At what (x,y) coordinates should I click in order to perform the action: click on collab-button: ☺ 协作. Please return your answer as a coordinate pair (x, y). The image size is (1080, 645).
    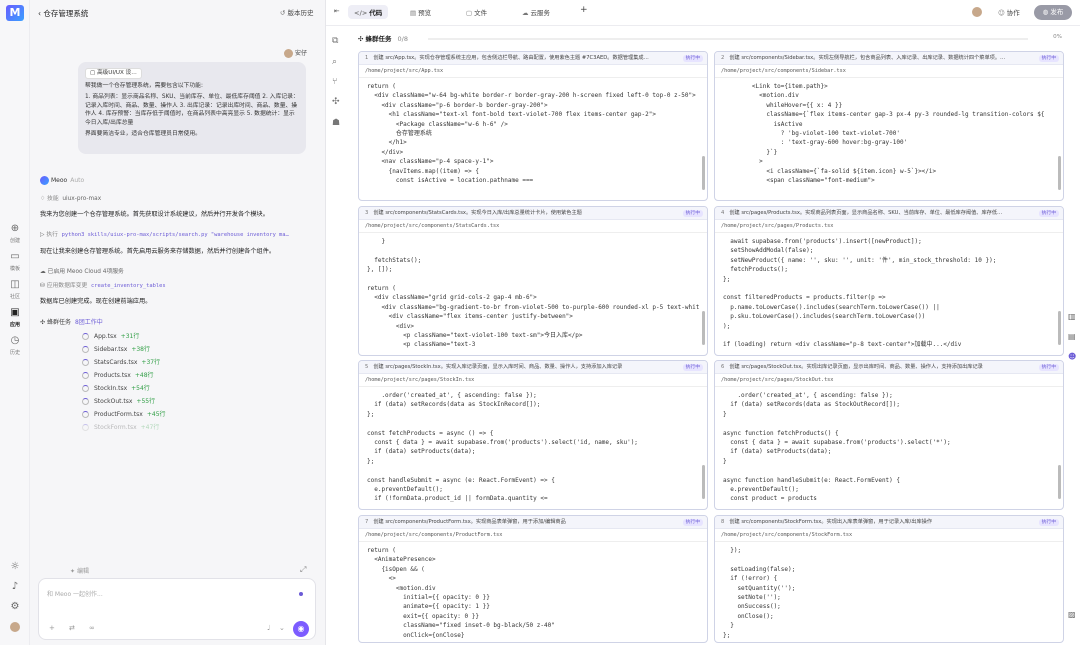
    Looking at the image, I should click on (1009, 12).